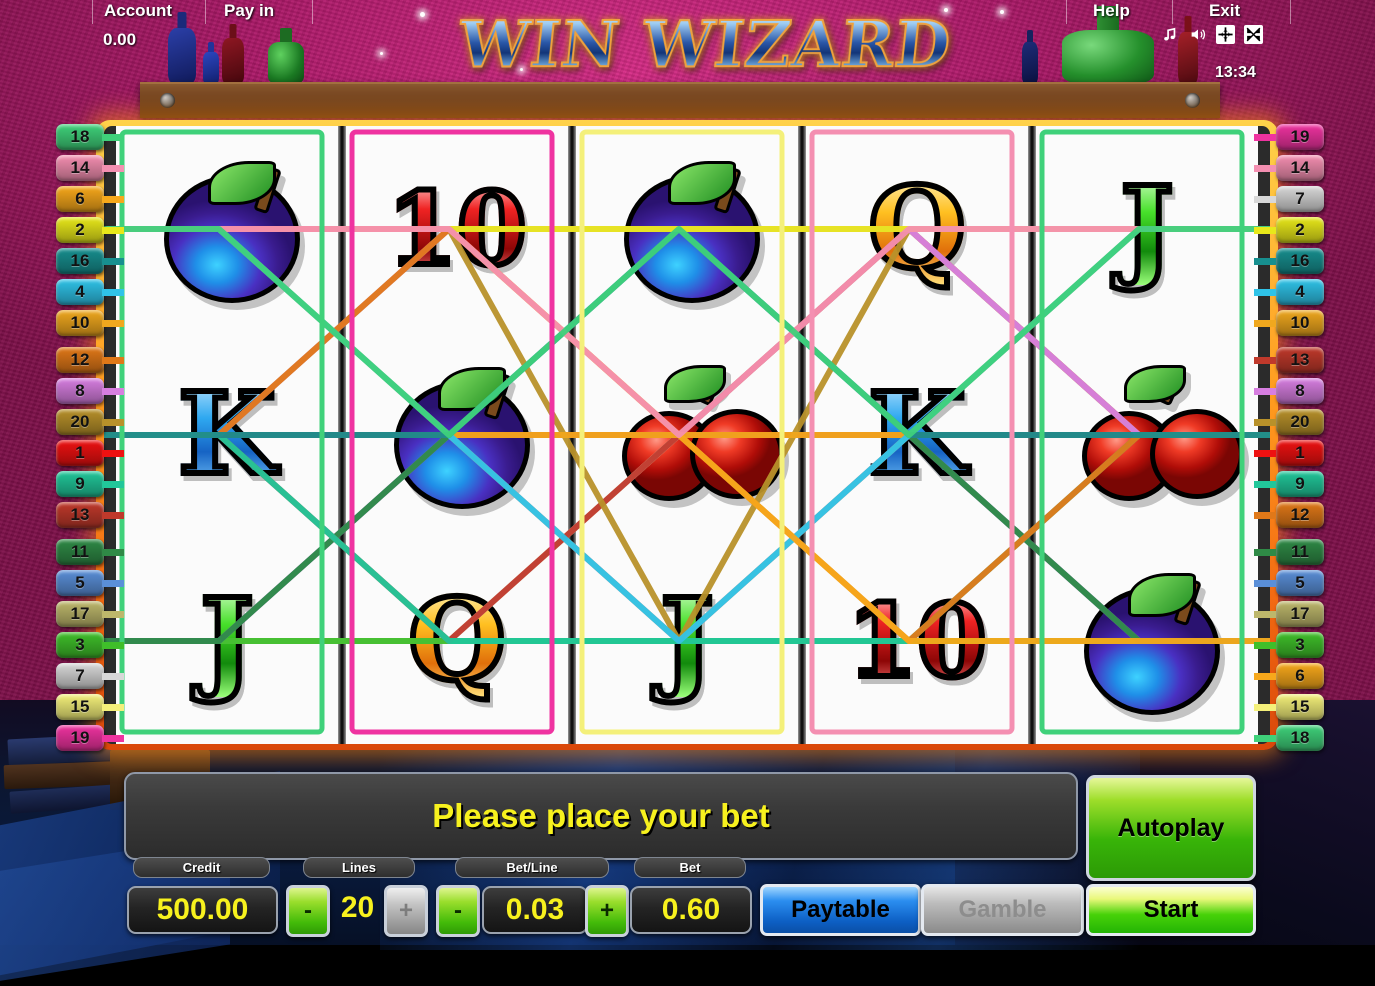  I want to click on payline-numbers-right: 19 14 7 2 16 4 10 13 8 20 1 9 12 11 5 17 3 6 15 18, so click(1289, 435).